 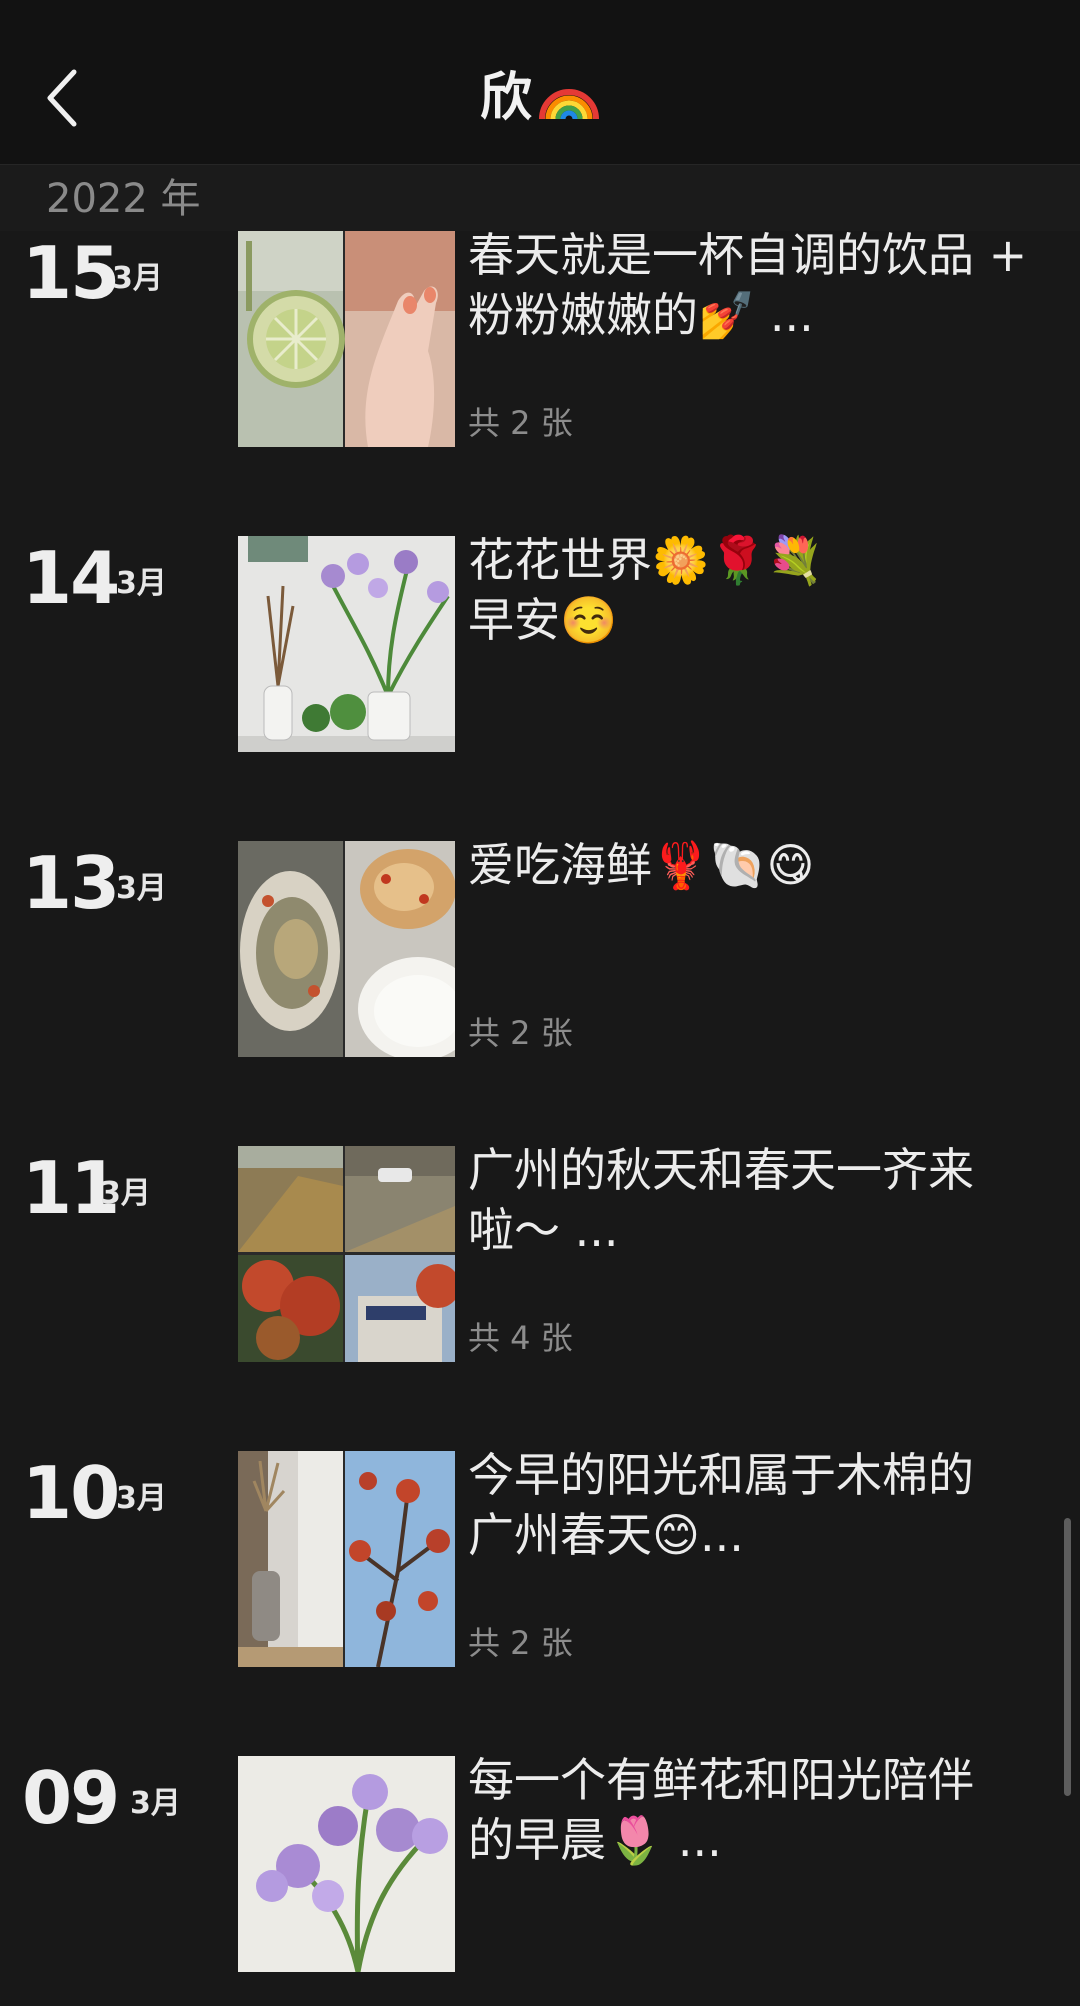 I want to click on entry-caption: 爱吃海鲜🦞🐚😋, so click(x=641, y=865).